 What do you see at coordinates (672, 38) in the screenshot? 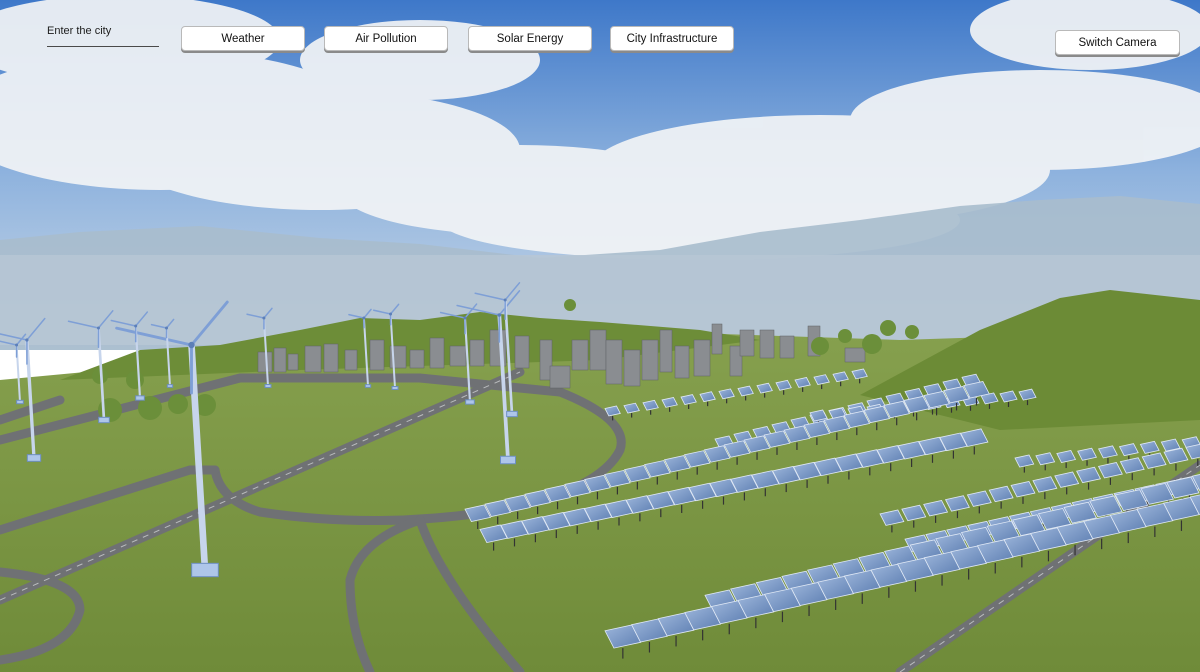
I see `city-infrastructure-button: City Infrastructure` at bounding box center [672, 38].